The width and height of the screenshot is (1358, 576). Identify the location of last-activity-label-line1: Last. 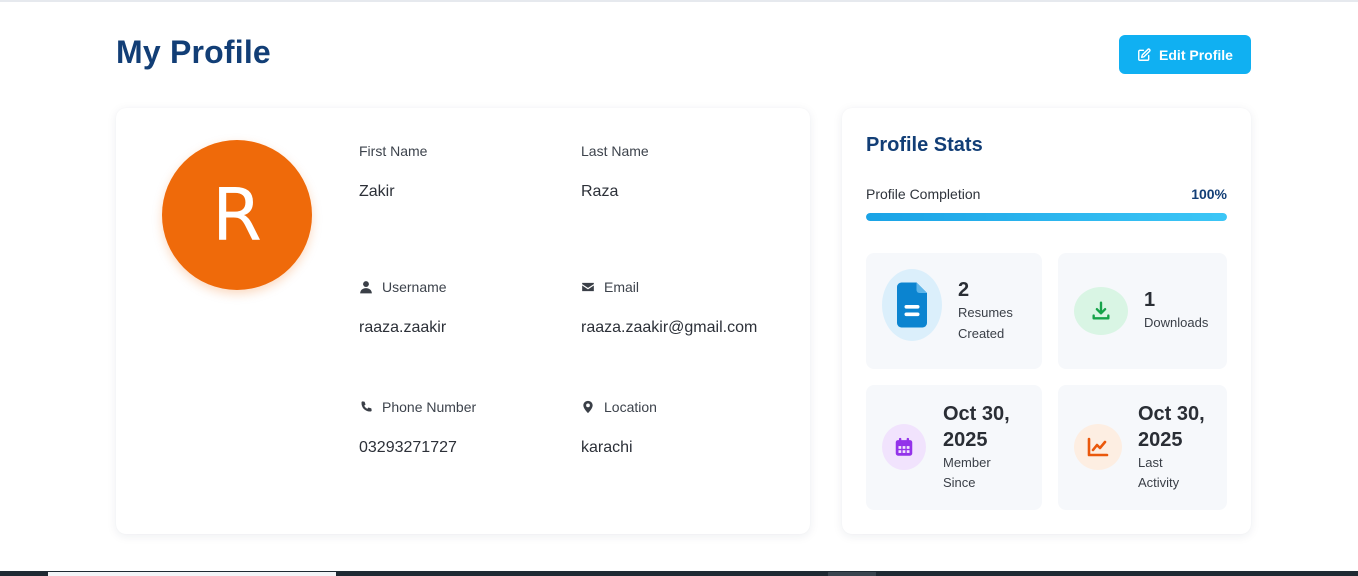
(1150, 462).